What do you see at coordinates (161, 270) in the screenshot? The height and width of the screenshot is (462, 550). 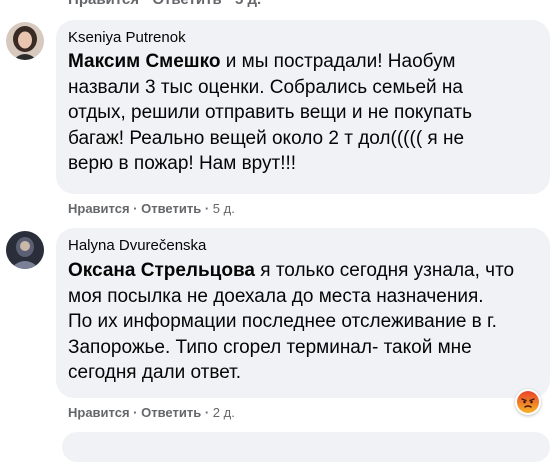 I see `mention-link: Оксана Стрельцова` at bounding box center [161, 270].